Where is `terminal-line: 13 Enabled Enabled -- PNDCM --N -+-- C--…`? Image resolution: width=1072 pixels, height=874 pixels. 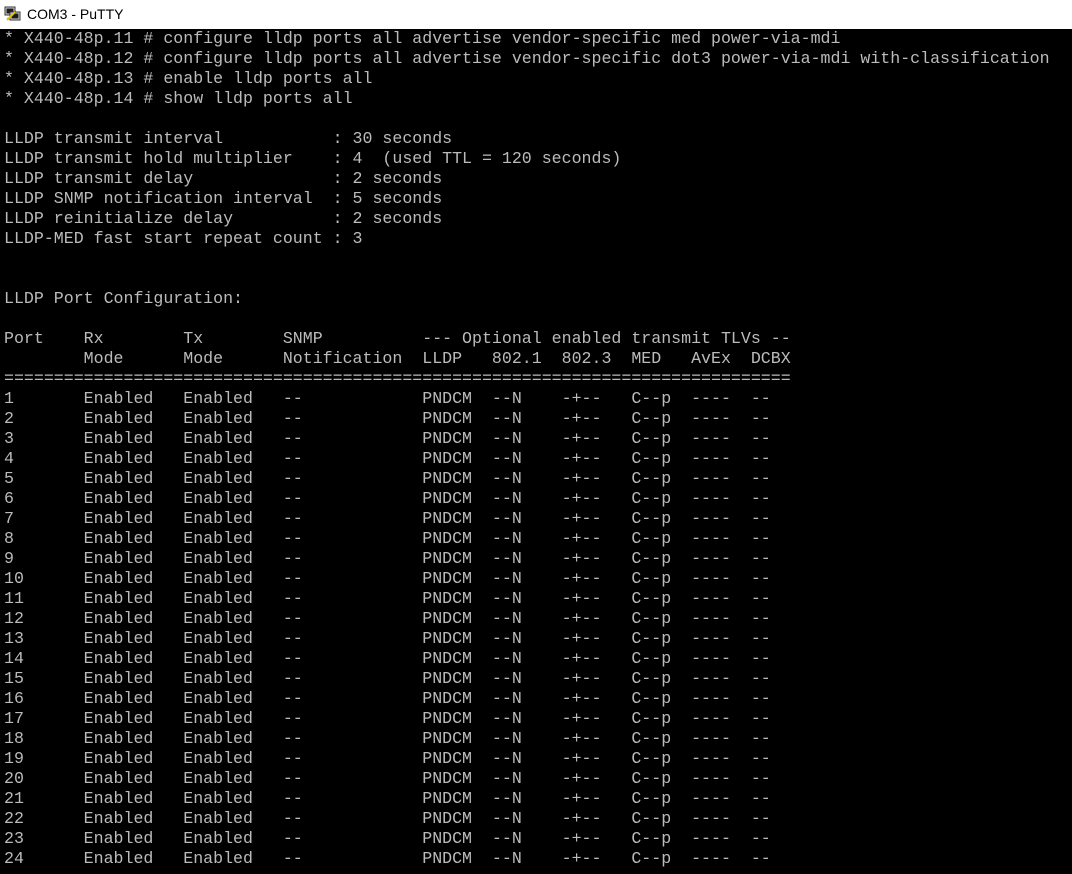
terminal-line: 13 Enabled Enabled -- PNDCM --N -+-- C--… is located at coordinates (387, 638).